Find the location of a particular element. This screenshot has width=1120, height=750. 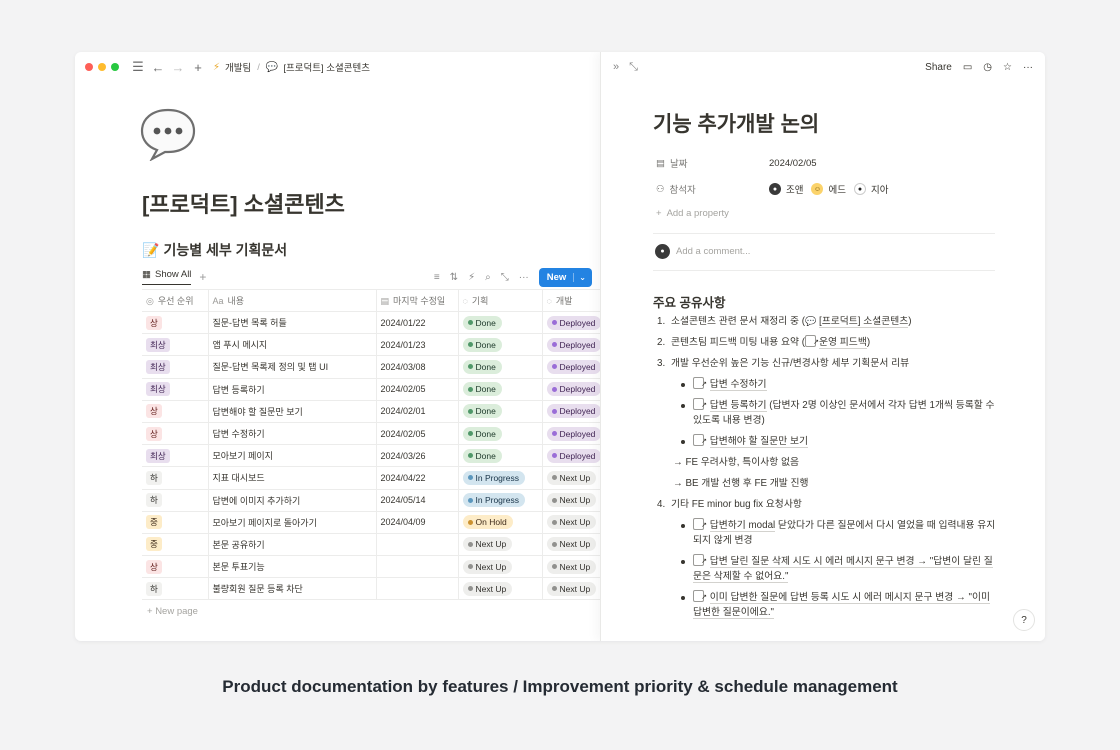

table-row: 상 답변 수정하기 2024/02/05 Done Deployed is located at coordinates (371, 434).